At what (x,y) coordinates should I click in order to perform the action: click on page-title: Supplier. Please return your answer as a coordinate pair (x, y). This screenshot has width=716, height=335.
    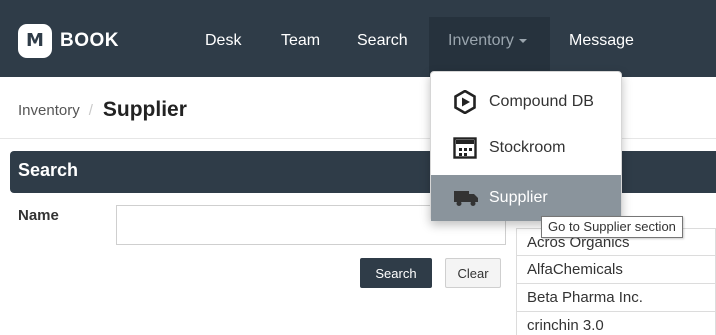
    Looking at the image, I should click on (144, 109).